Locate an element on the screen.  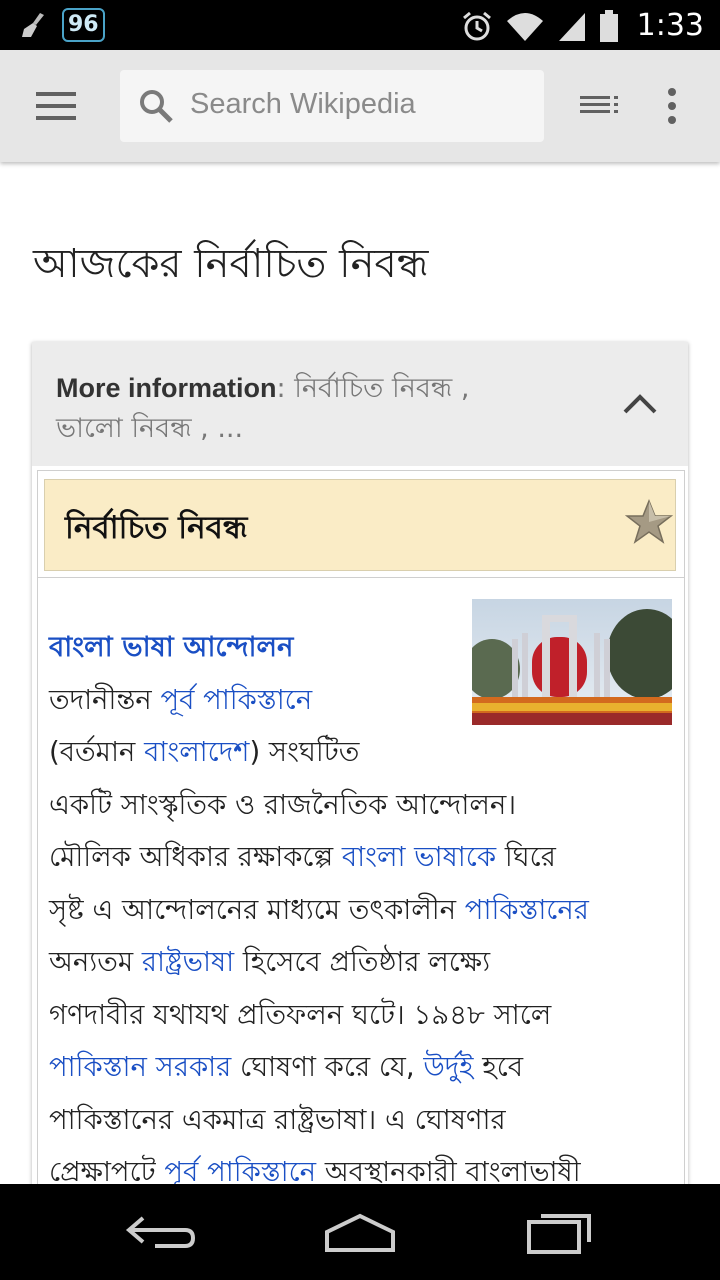
featured-title: নির্বাচিত নিবন্ধ is located at coordinates (156, 528).